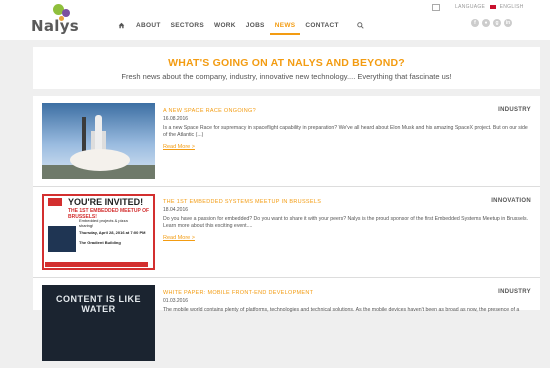 This screenshot has height=368, width=550. Describe the element at coordinates (497, 23) in the screenshot. I see `google-plus-icon: g` at that location.